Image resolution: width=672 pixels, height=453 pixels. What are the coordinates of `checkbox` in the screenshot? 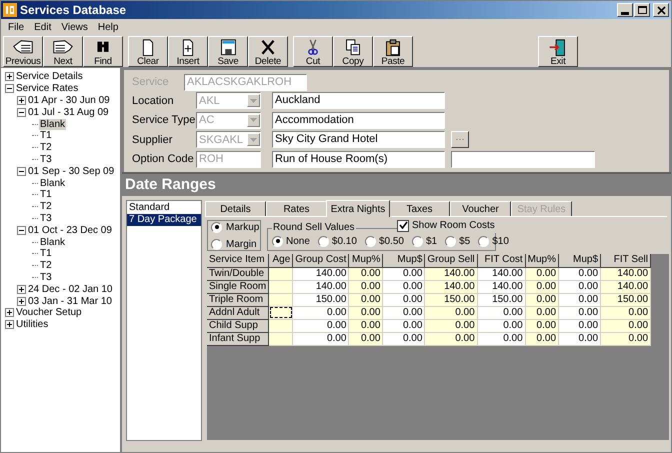 It's located at (403, 226).